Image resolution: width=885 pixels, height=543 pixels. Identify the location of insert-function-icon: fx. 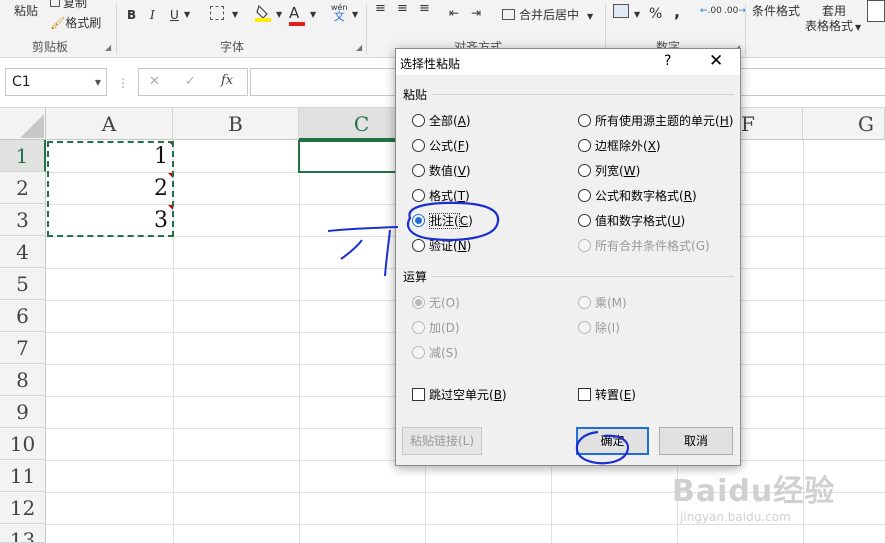
(227, 80).